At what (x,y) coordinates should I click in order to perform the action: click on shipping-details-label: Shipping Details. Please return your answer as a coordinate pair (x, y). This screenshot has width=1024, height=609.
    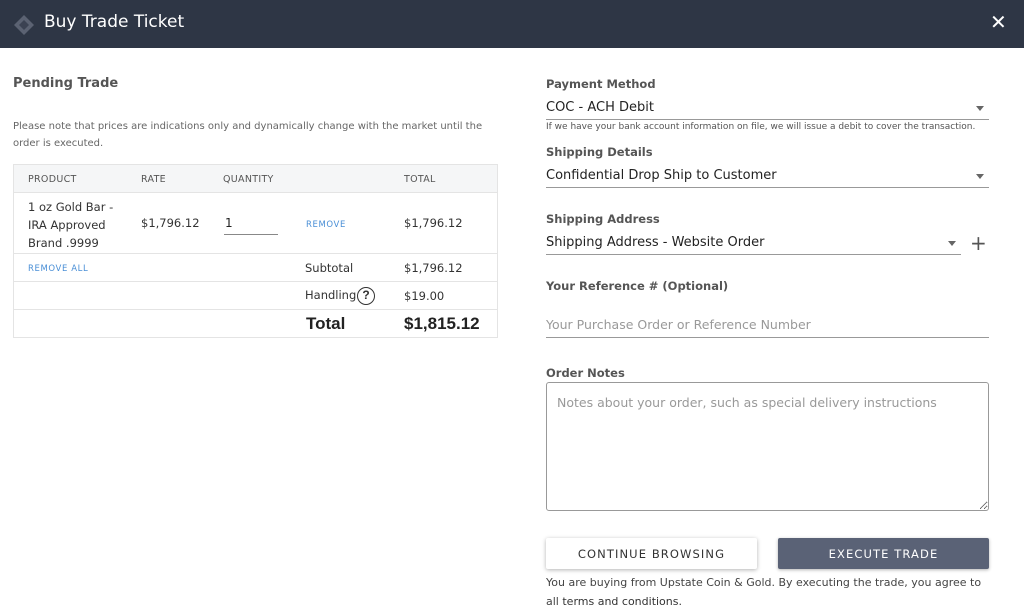
    Looking at the image, I should click on (599, 152).